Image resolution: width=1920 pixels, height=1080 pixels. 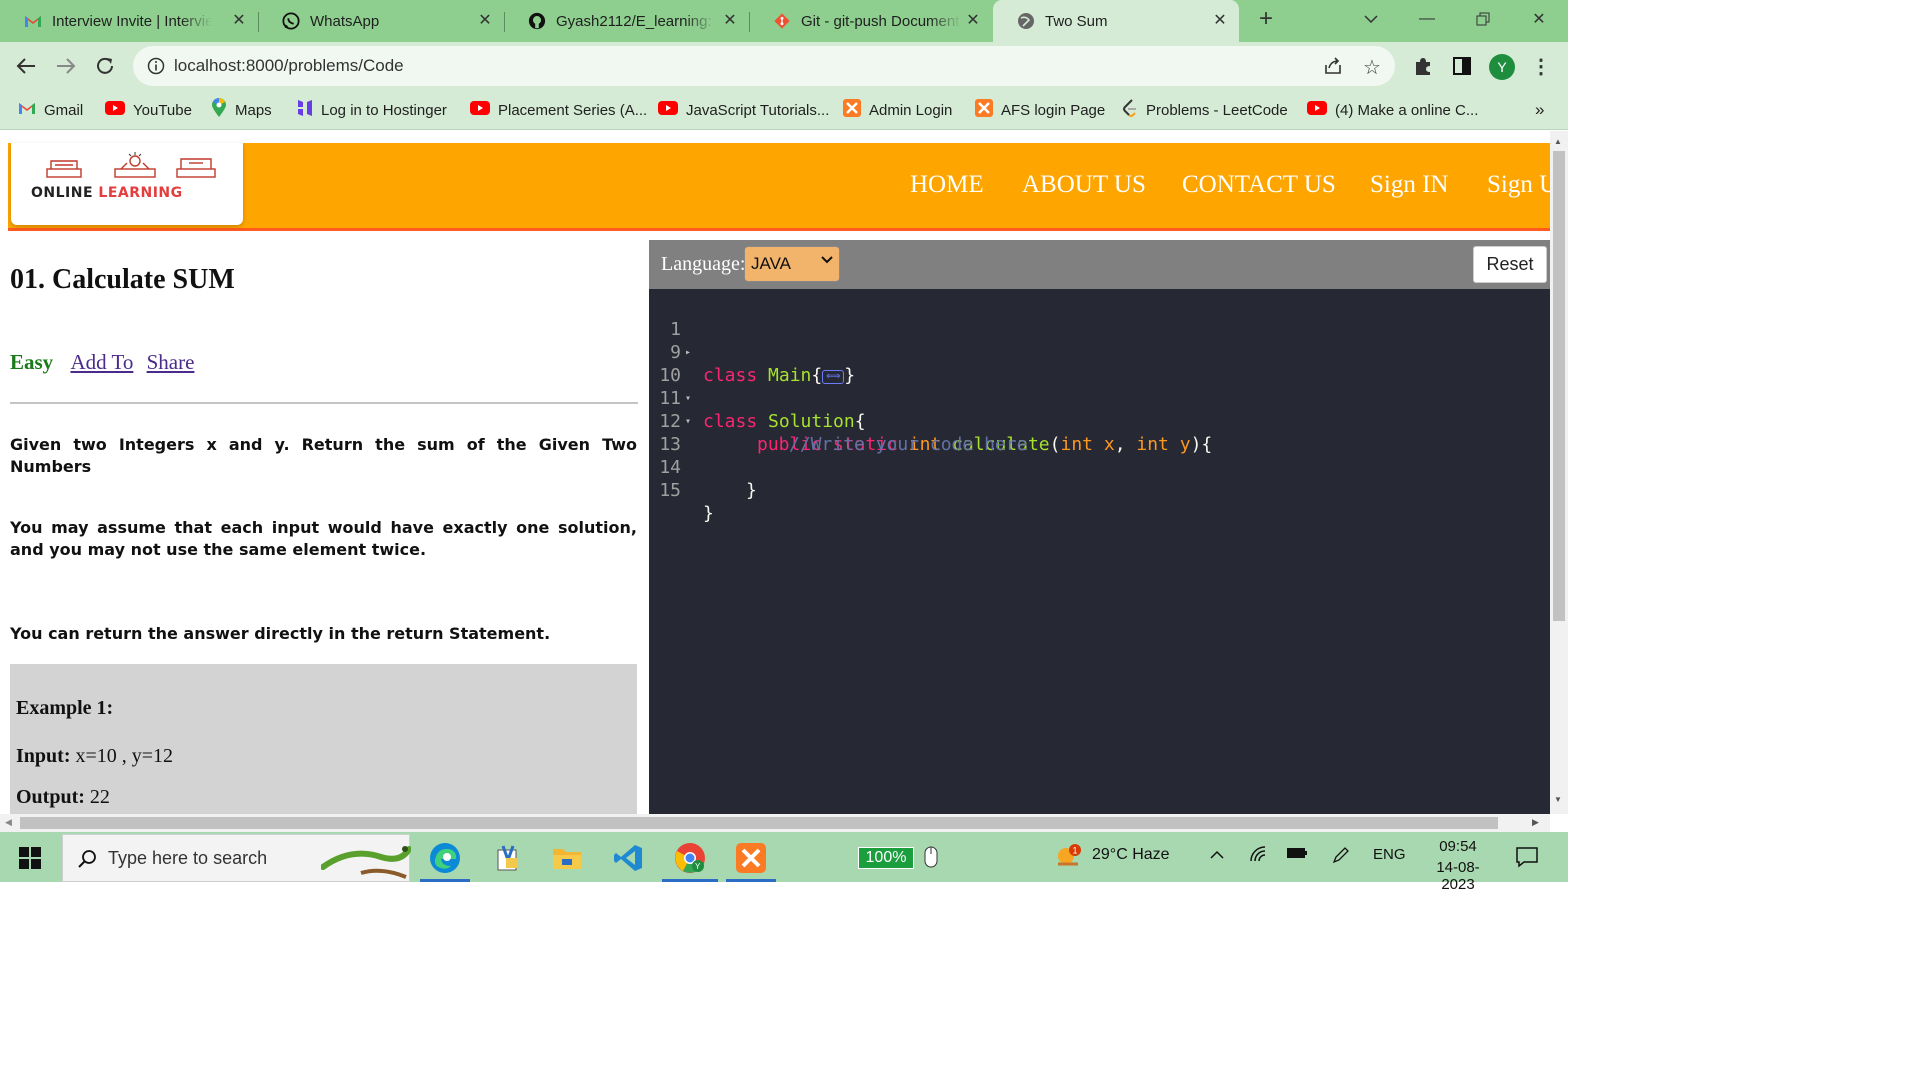 What do you see at coordinates (771, 263) in the screenshot?
I see `language-value: JAVA` at bounding box center [771, 263].